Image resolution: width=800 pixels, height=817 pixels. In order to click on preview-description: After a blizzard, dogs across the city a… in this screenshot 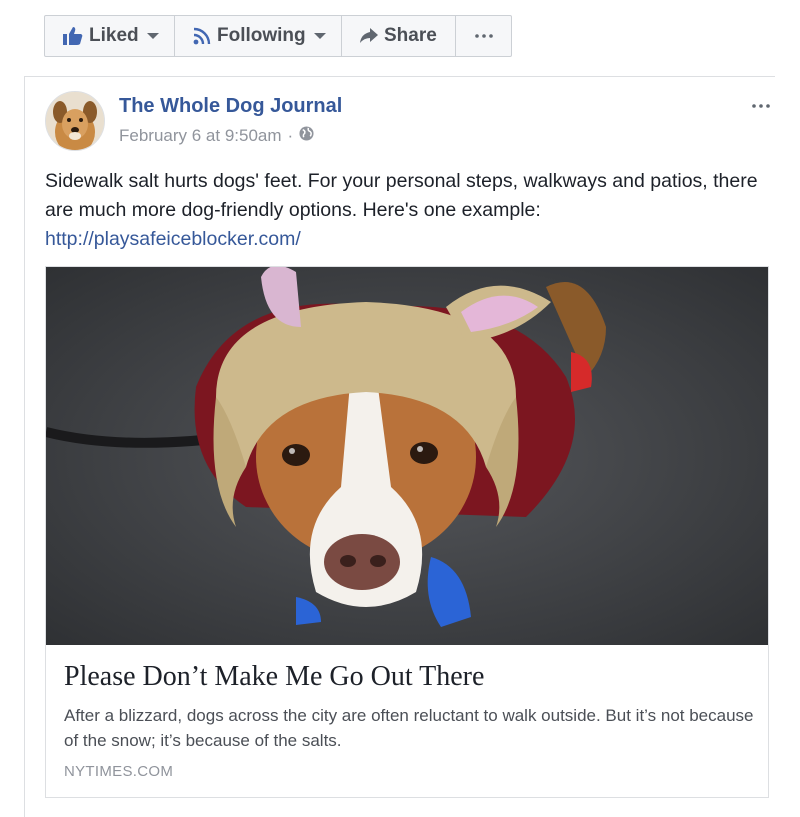, I will do `click(409, 728)`.